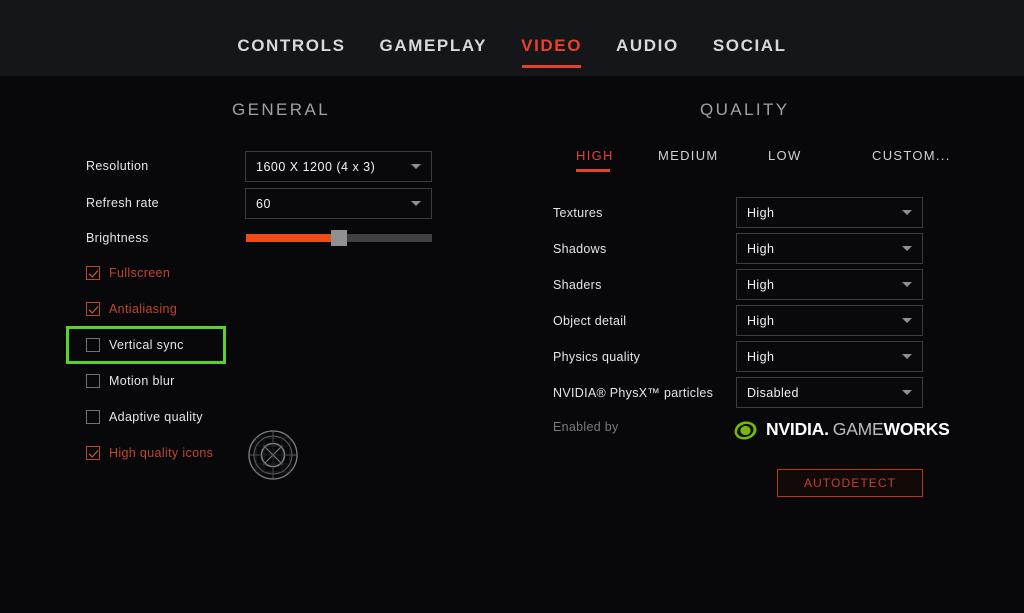  I want to click on logo-works-text: WORKS, so click(916, 429).